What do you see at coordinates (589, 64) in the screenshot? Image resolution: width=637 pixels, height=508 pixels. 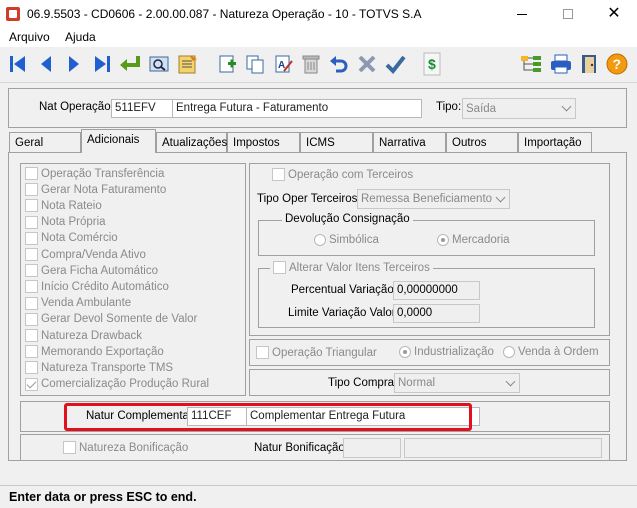 I see `exit-button` at bounding box center [589, 64].